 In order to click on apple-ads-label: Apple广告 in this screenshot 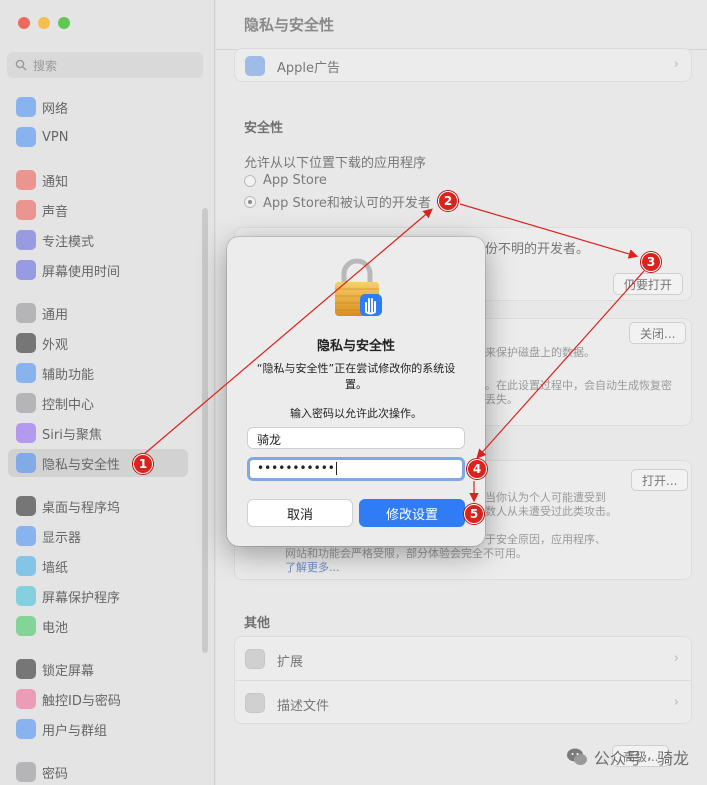, I will do `click(309, 68)`.